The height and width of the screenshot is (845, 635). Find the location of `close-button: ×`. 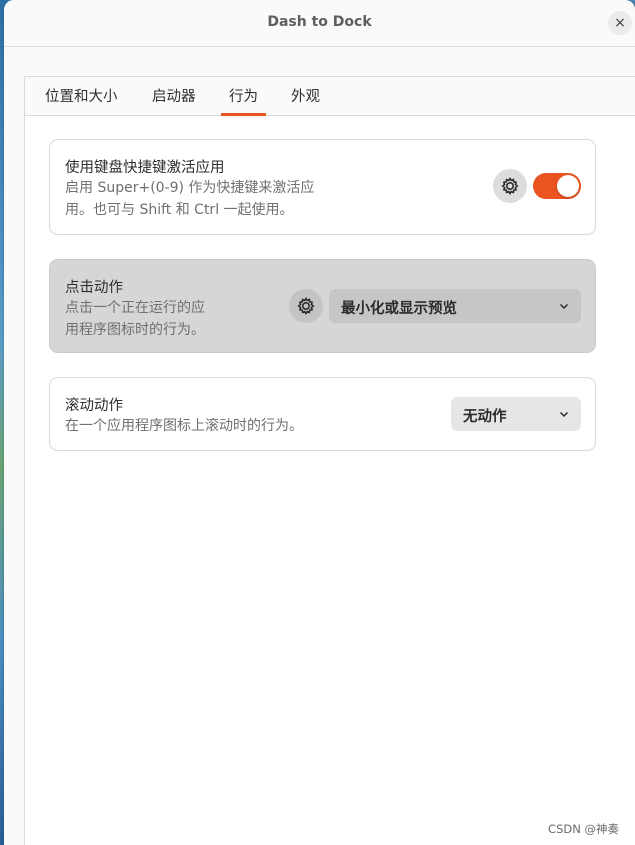

close-button: × is located at coordinates (620, 23).